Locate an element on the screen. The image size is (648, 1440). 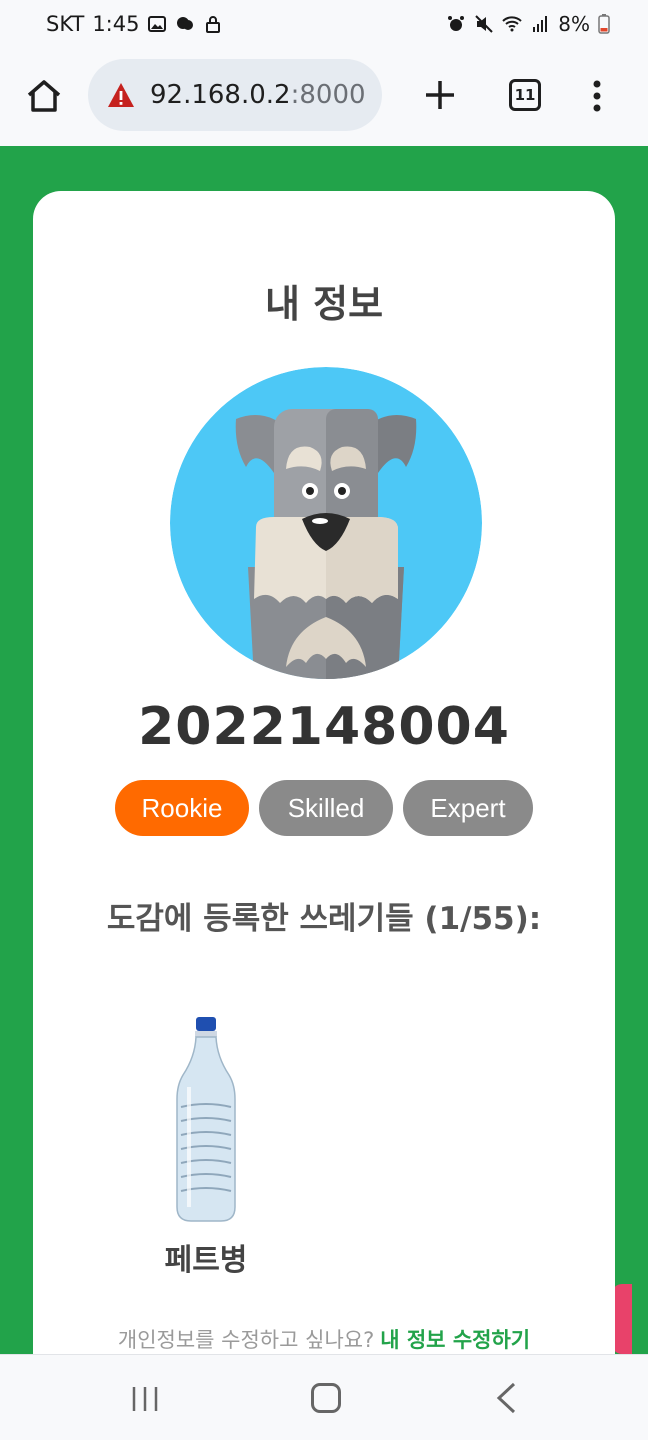
edit-profile-row: 개인정보를 수정하고 싶나요? 내 정보 수정하기 is located at coordinates (324, 1339).